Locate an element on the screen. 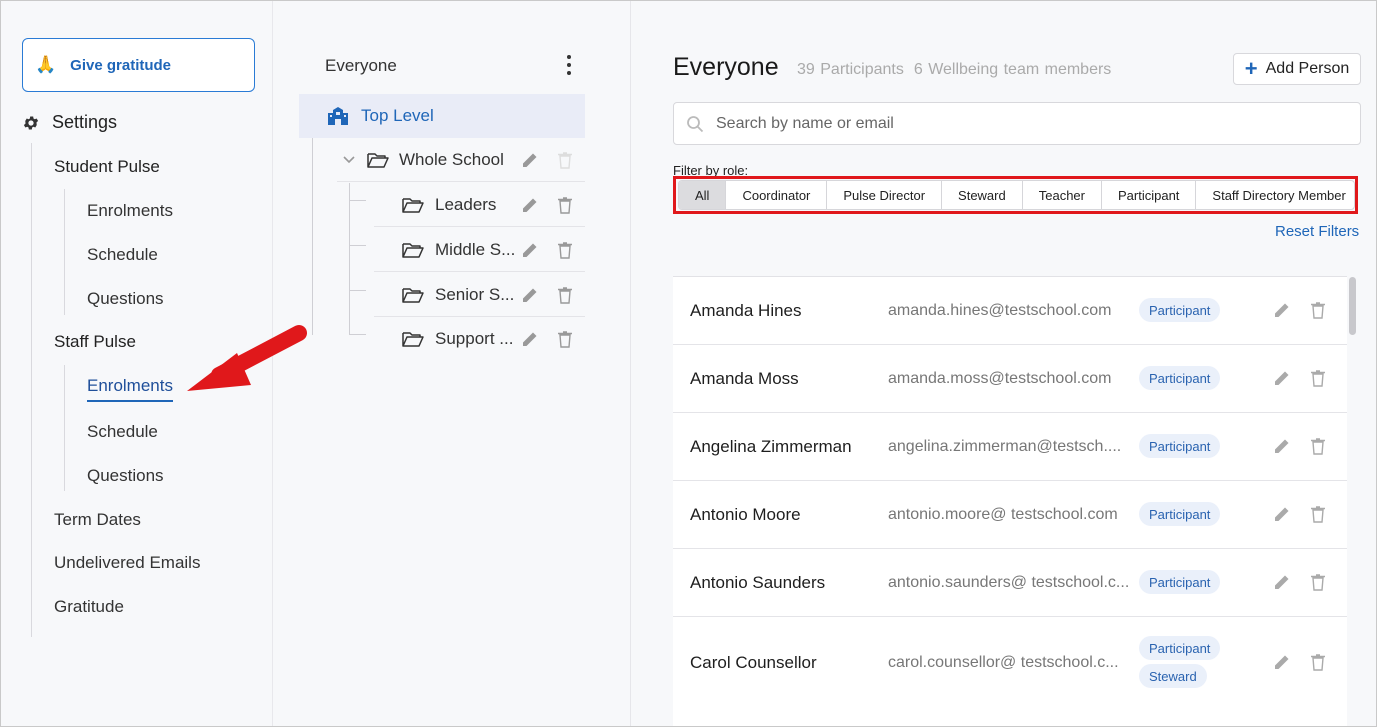 The image size is (1377, 727). add-person-button: + Add Person is located at coordinates (1297, 69).